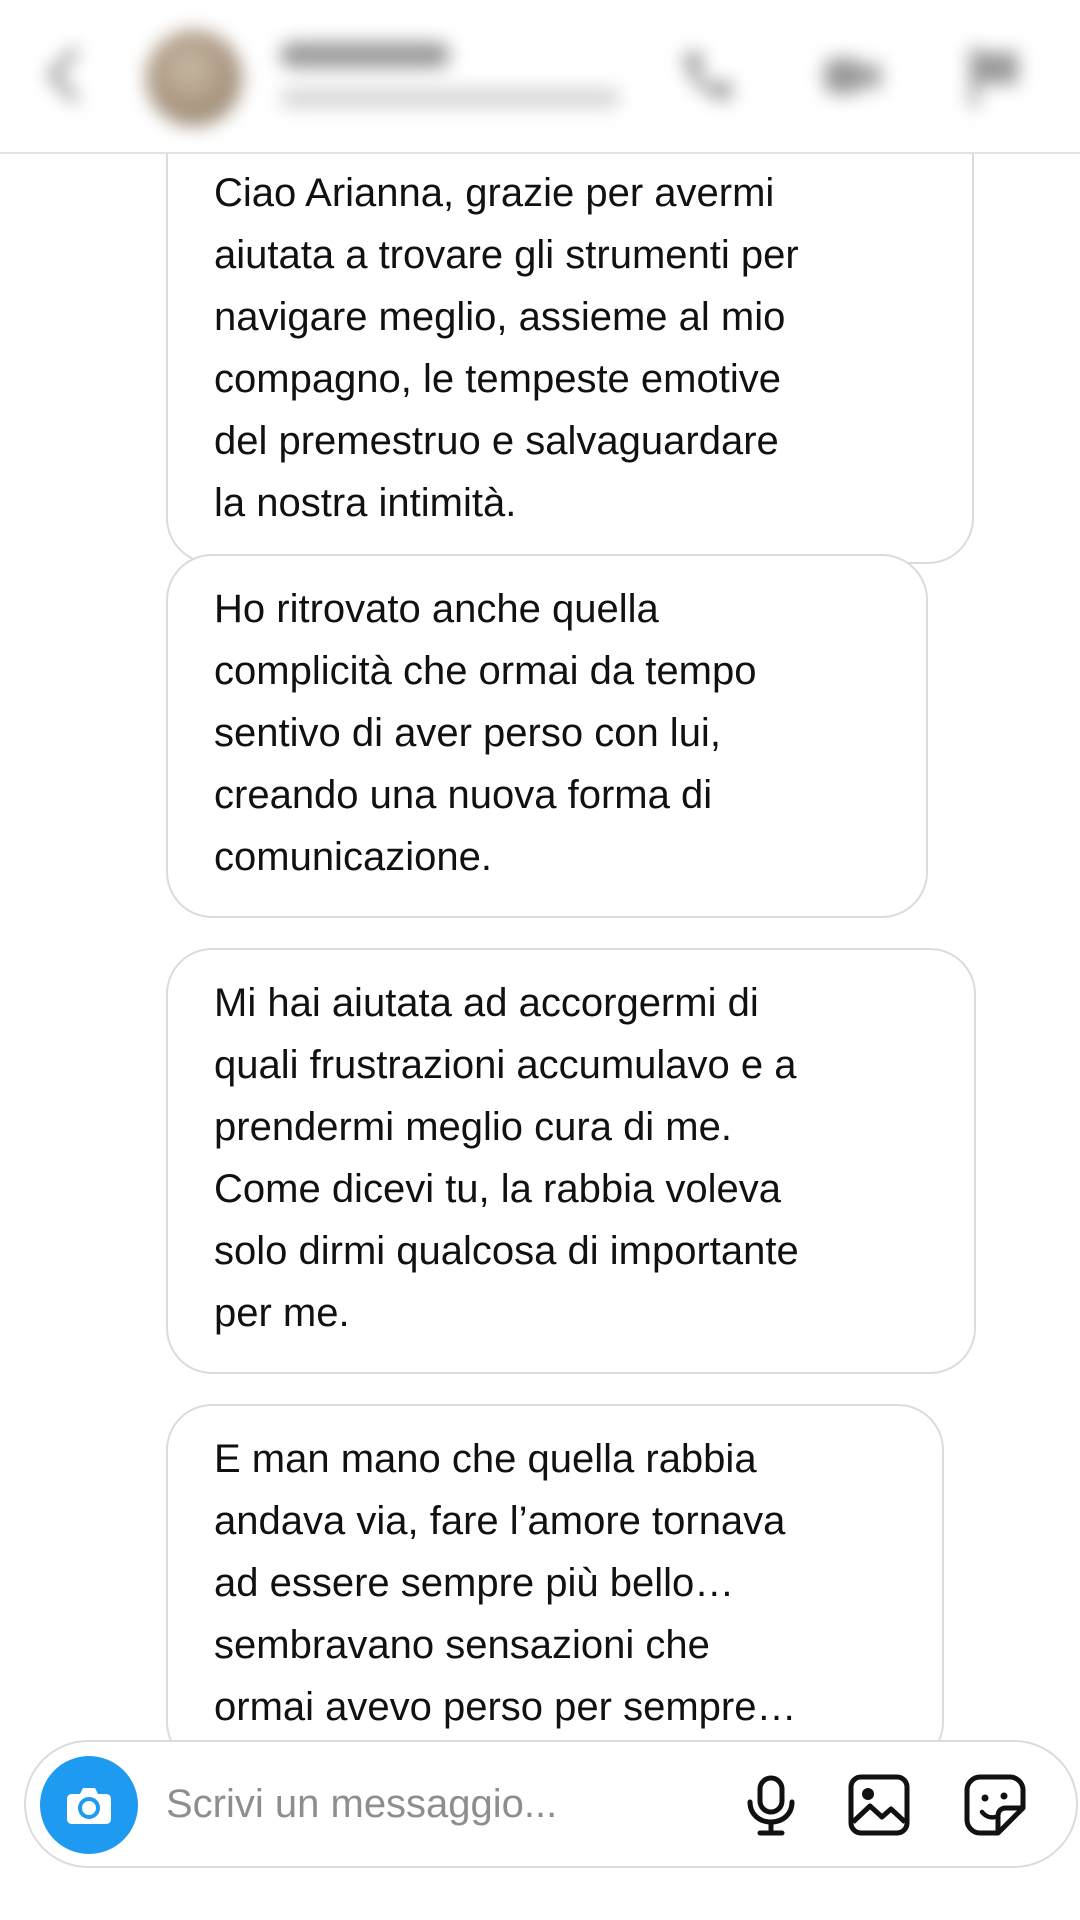 The image size is (1080, 1920). I want to click on camera-button, so click(89, 1805).